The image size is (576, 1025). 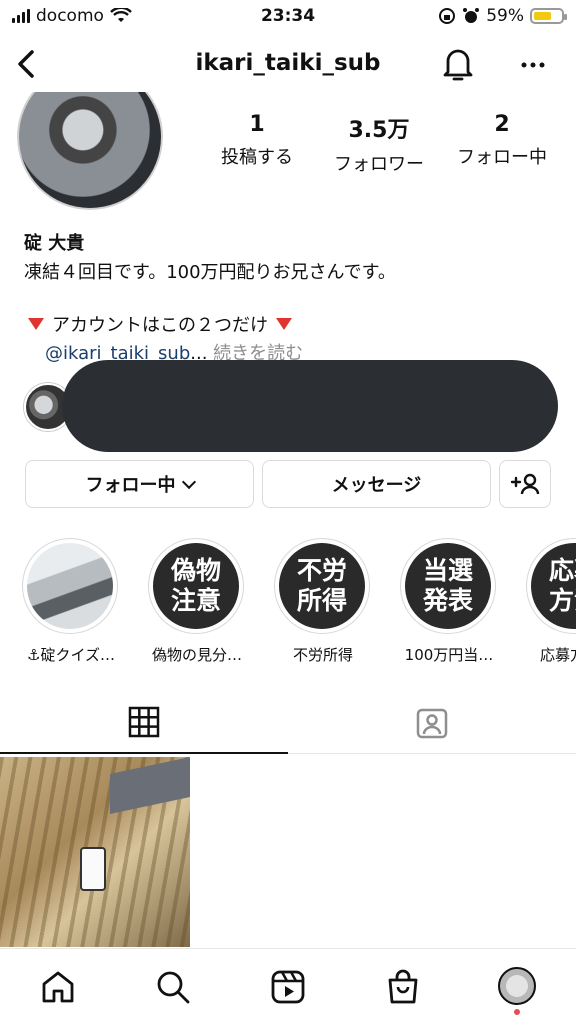 I want to click on highlight-cover: 不労 所得, so click(x=322, y=586).